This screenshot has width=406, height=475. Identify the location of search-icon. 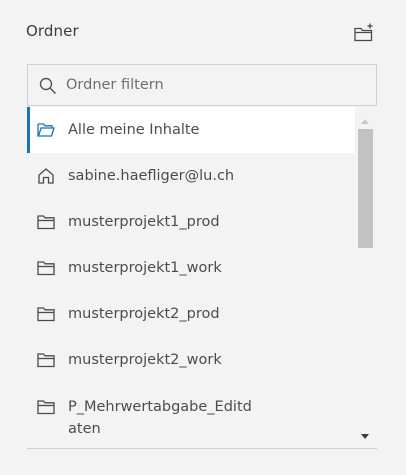
(48, 86).